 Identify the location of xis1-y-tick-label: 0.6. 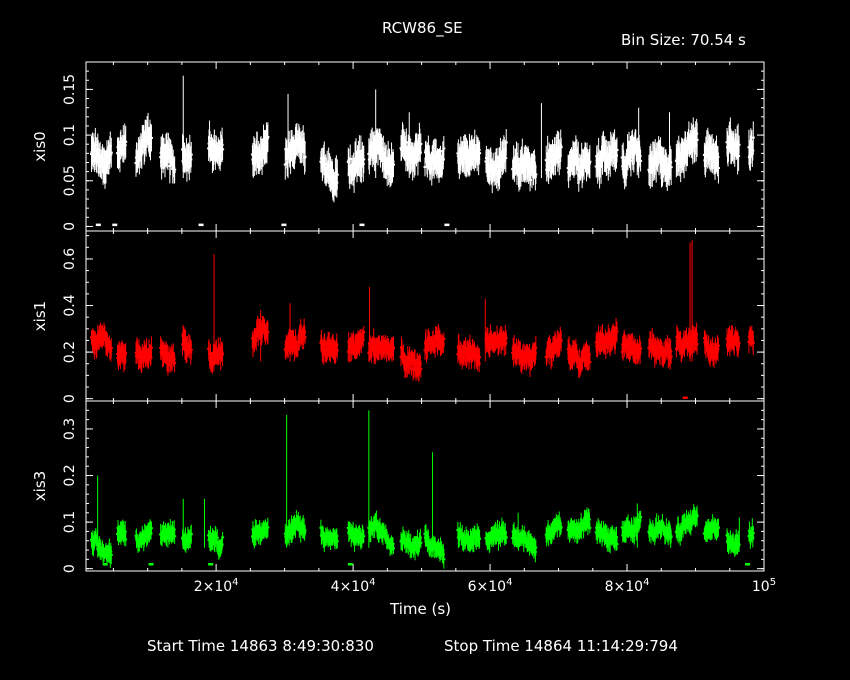
(70, 259).